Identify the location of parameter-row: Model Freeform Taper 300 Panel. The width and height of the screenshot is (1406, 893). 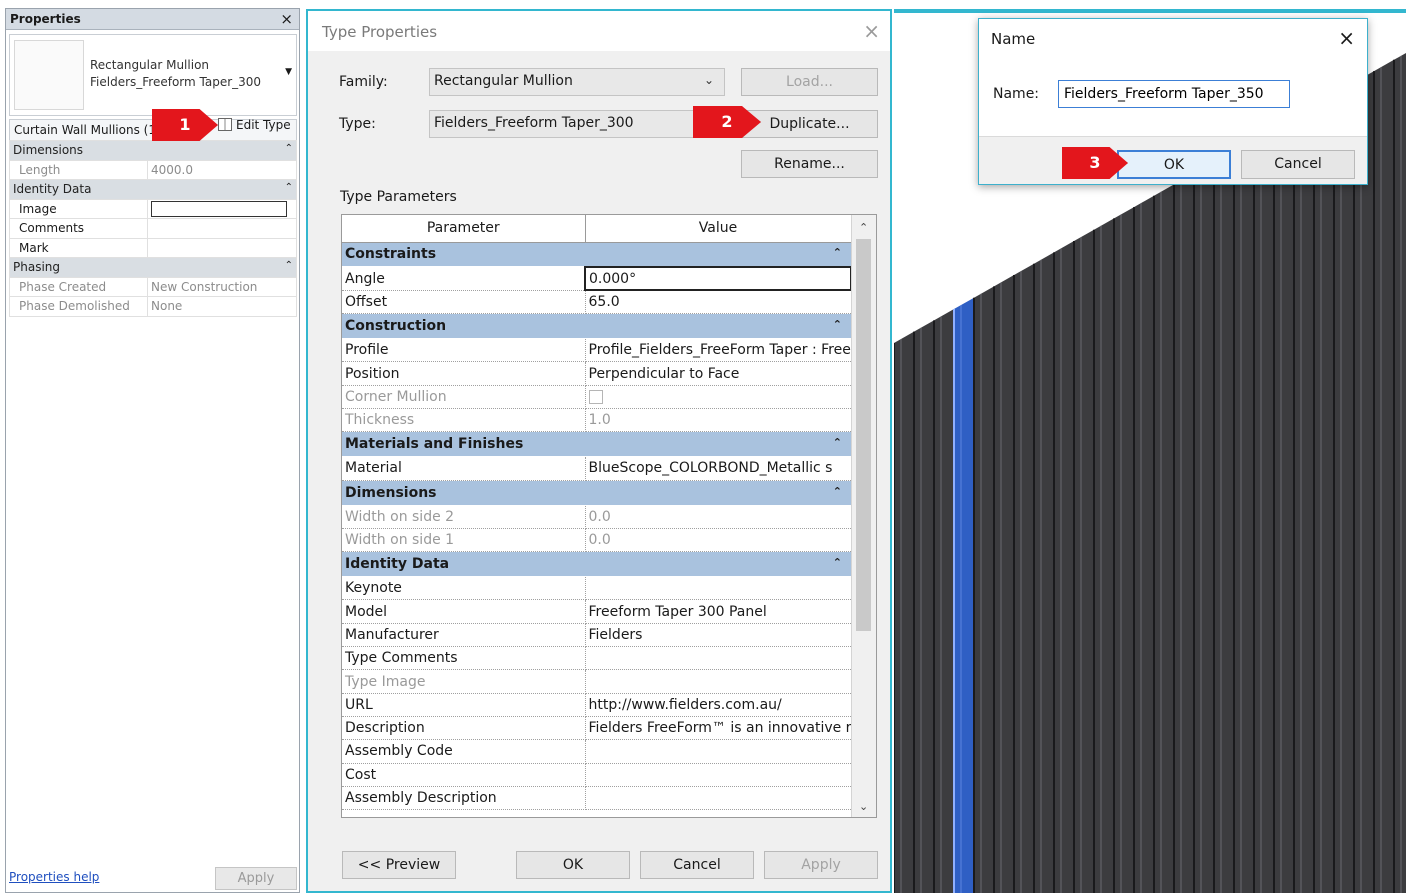
(596, 611).